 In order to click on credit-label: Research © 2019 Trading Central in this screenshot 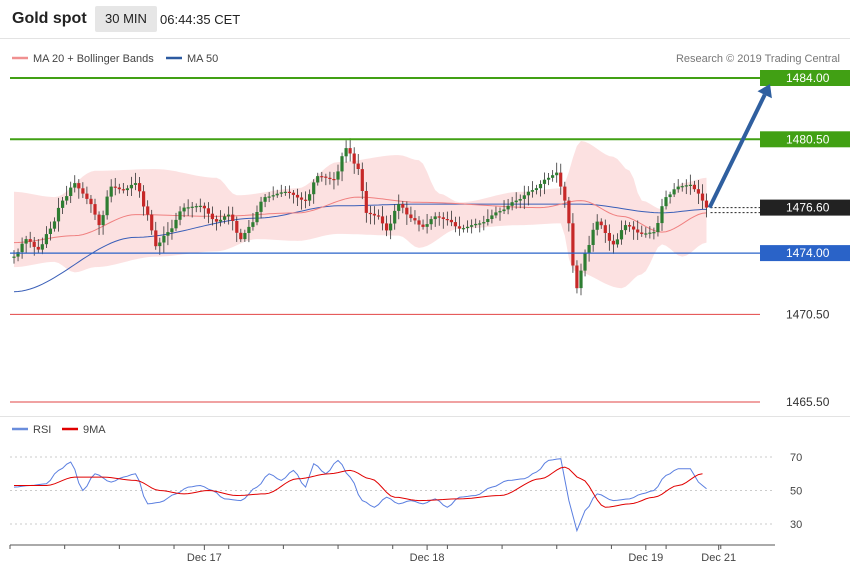, I will do `click(758, 59)`.